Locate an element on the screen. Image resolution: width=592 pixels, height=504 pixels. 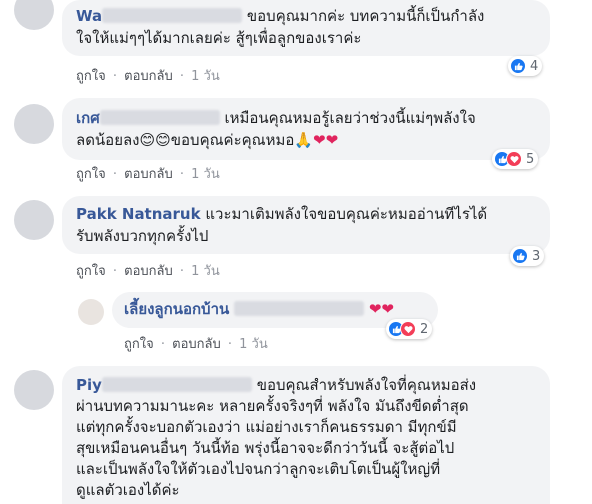
comment-author: Wa is located at coordinates (159, 16).